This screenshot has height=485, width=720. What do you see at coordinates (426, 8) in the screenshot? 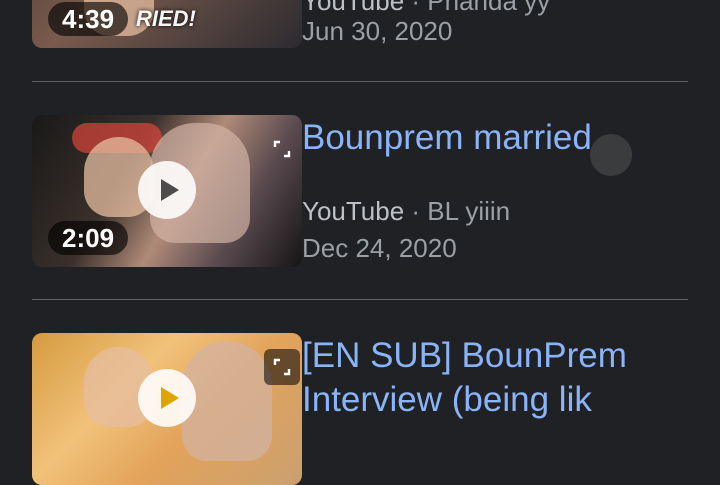
I see `result-source: YouTube · Phanda yy` at bounding box center [426, 8].